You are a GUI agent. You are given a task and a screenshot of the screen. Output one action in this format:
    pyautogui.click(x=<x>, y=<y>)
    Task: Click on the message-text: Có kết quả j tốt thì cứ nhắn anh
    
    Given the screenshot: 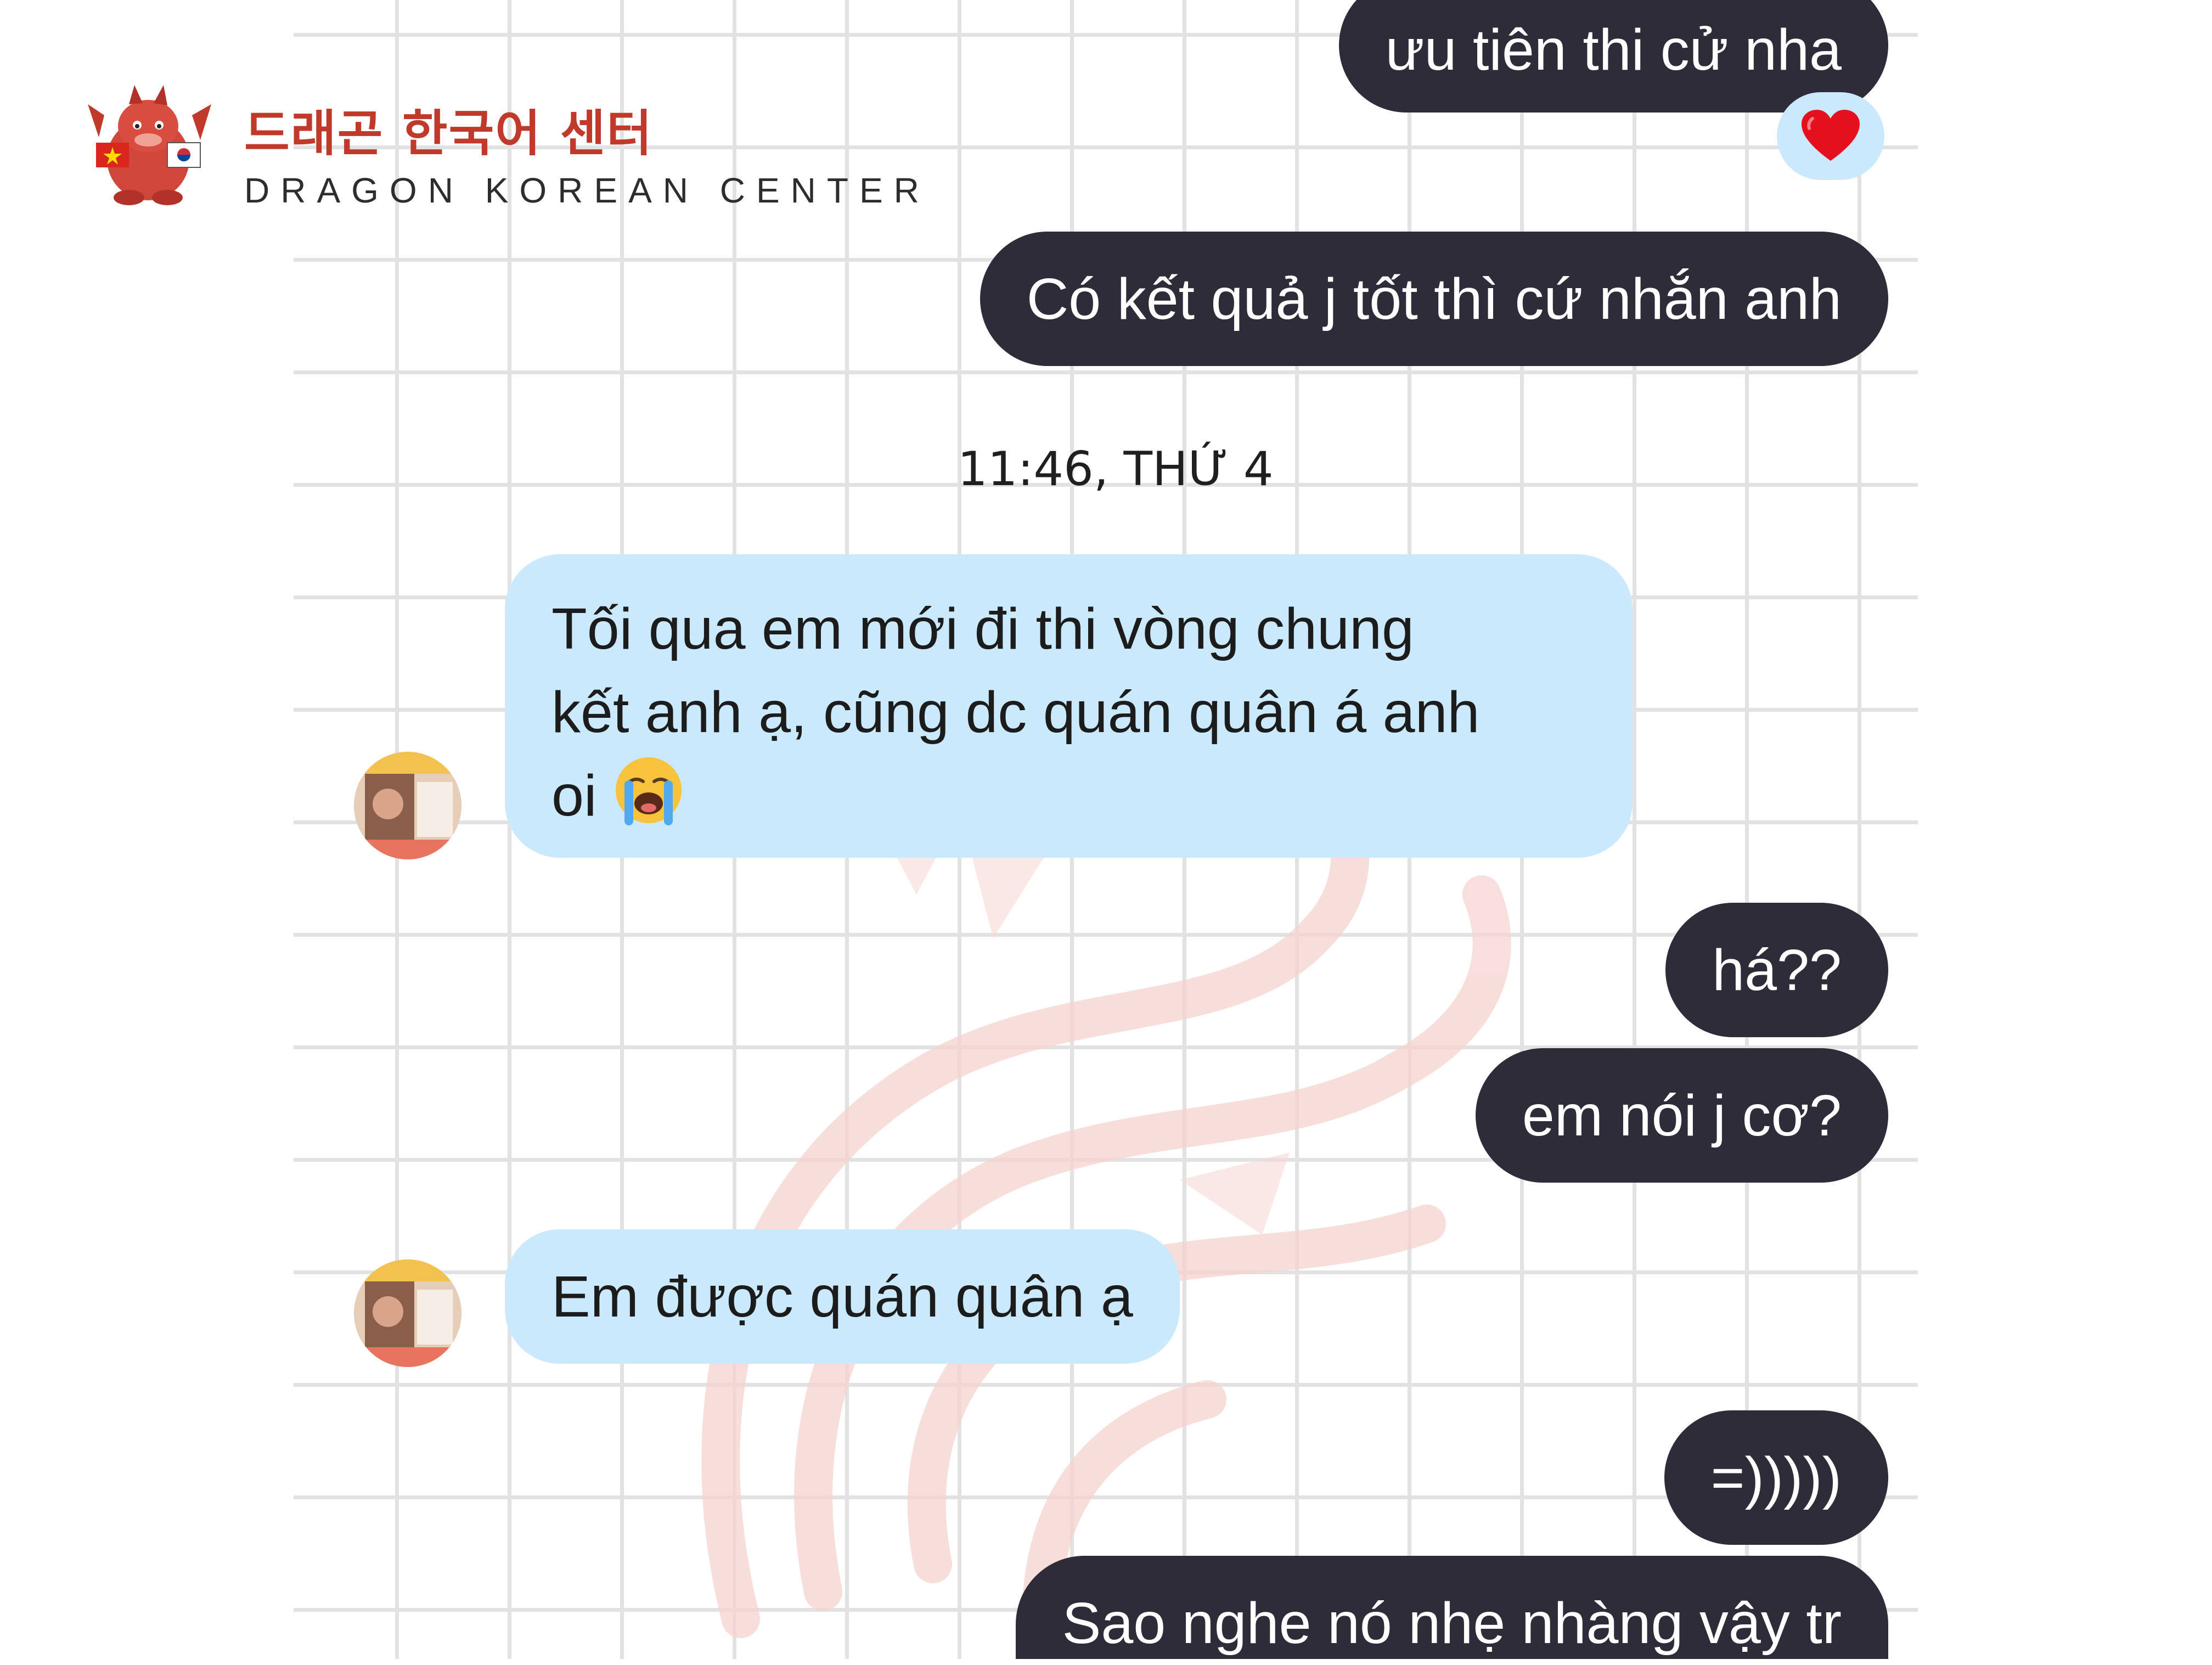 What is the action you would take?
    pyautogui.click(x=1434, y=299)
    